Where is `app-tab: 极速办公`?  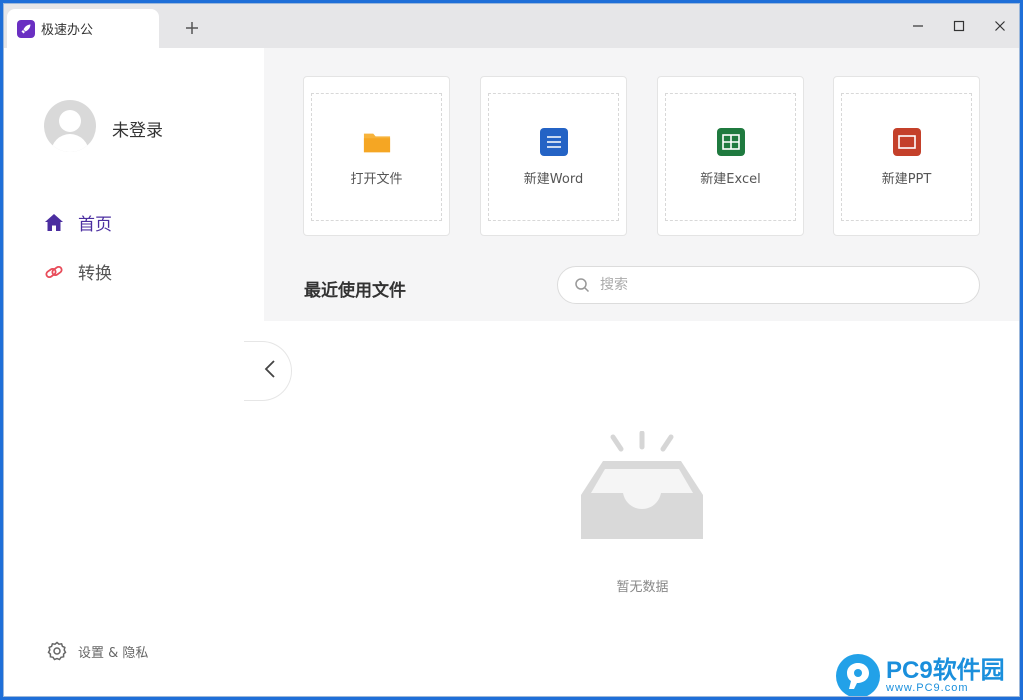
app-tab: 极速办公 is located at coordinates (83, 28).